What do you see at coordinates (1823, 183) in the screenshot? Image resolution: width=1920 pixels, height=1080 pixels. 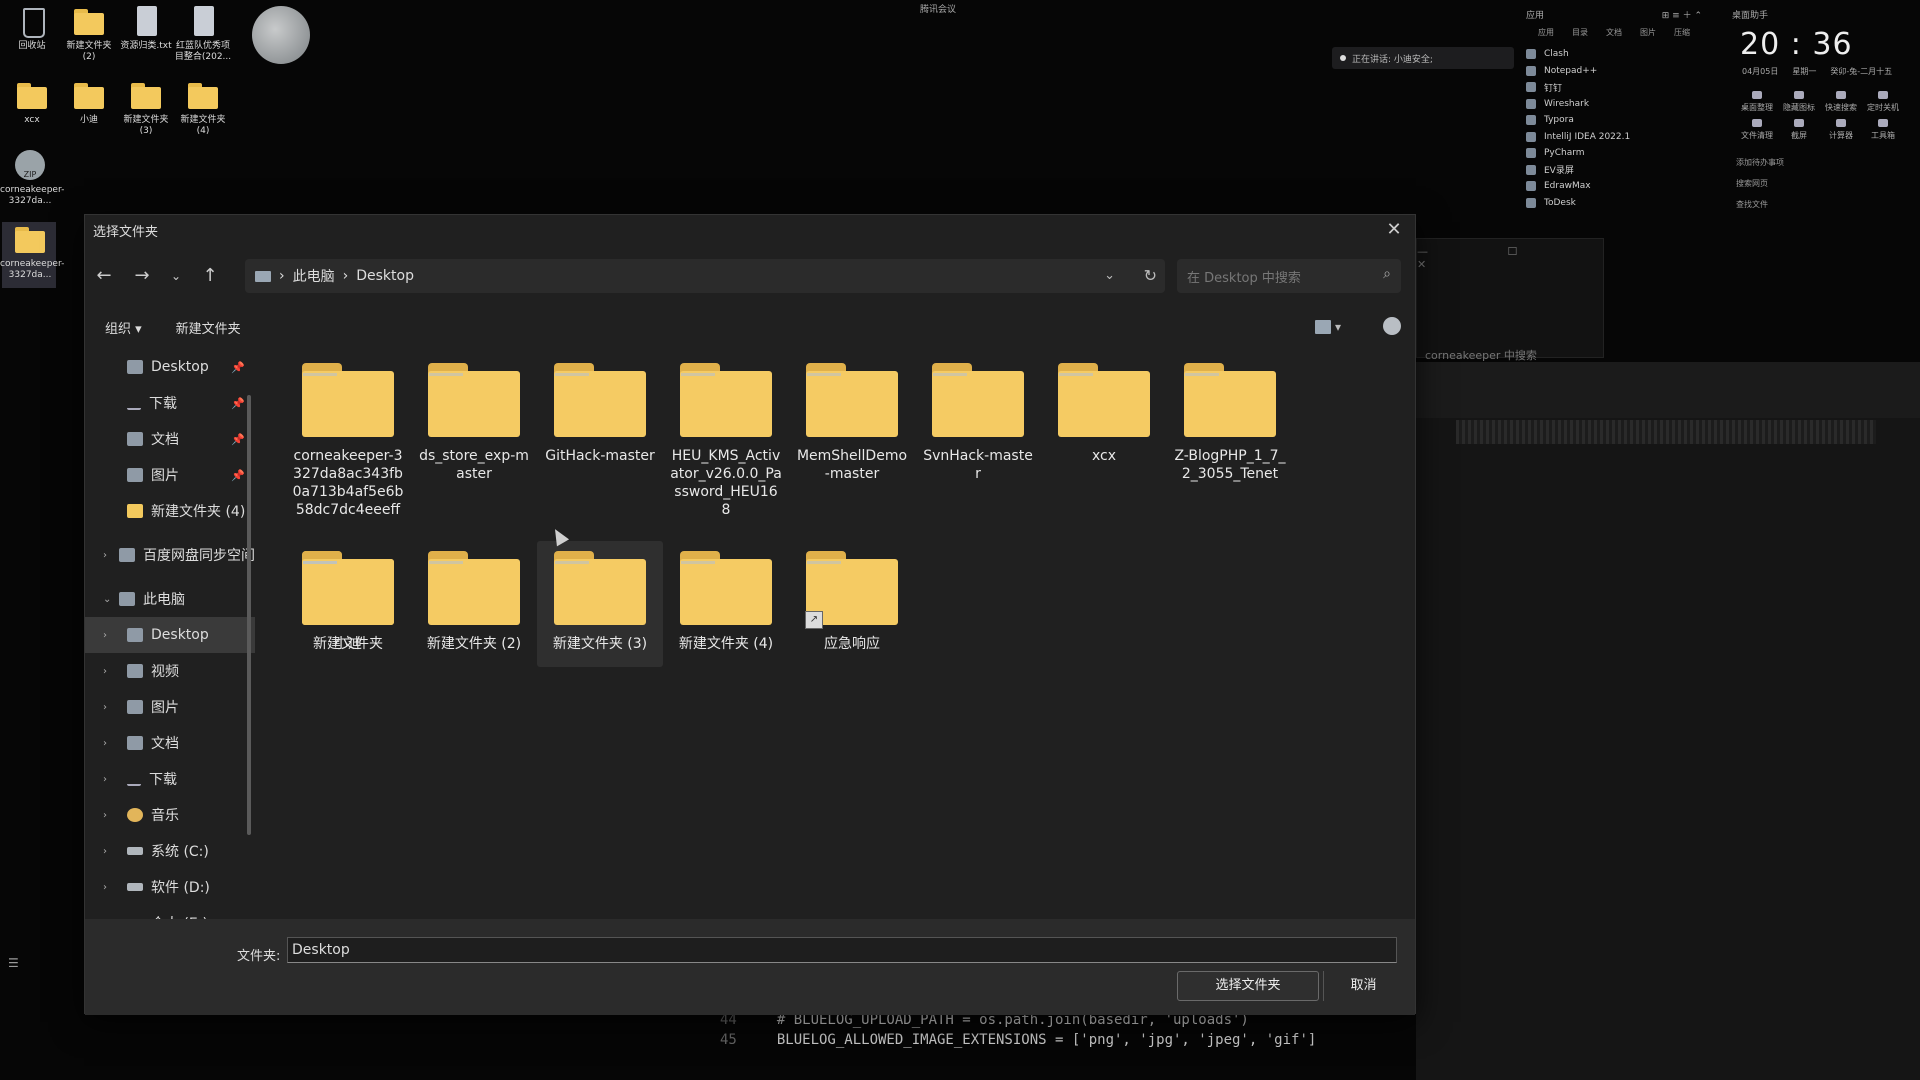 I see `clock-link: 搜索网页` at bounding box center [1823, 183].